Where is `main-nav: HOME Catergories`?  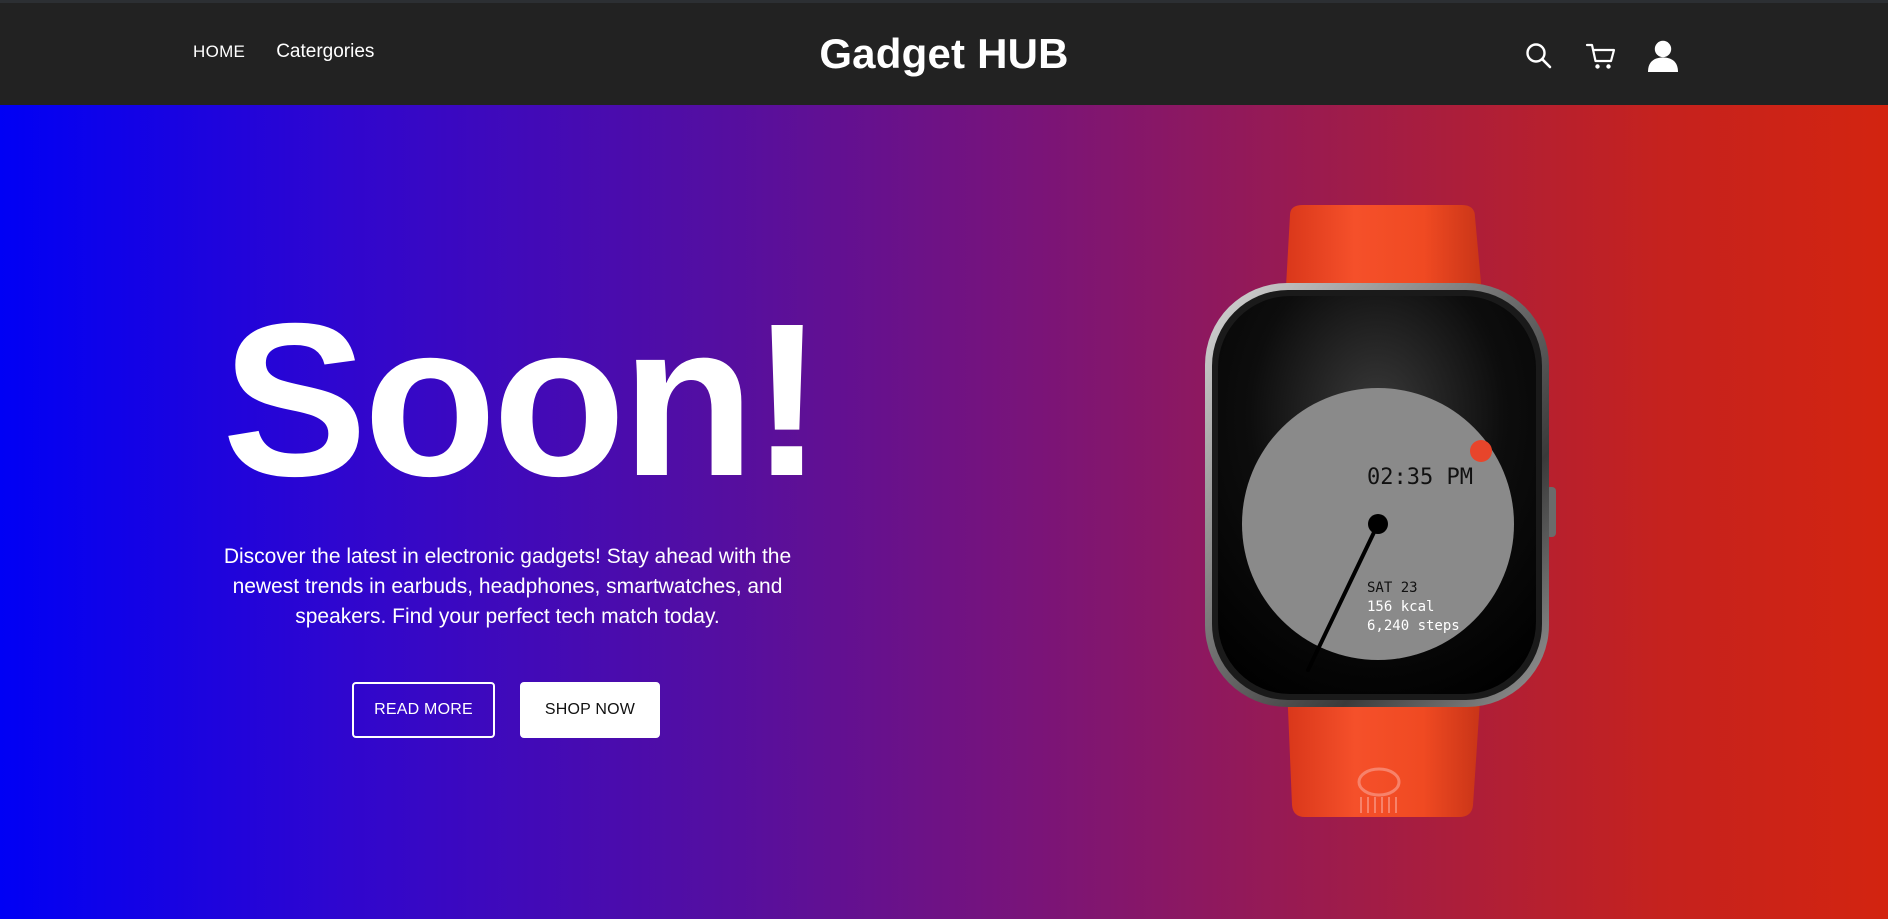 main-nav: HOME Catergories is located at coordinates (283, 52).